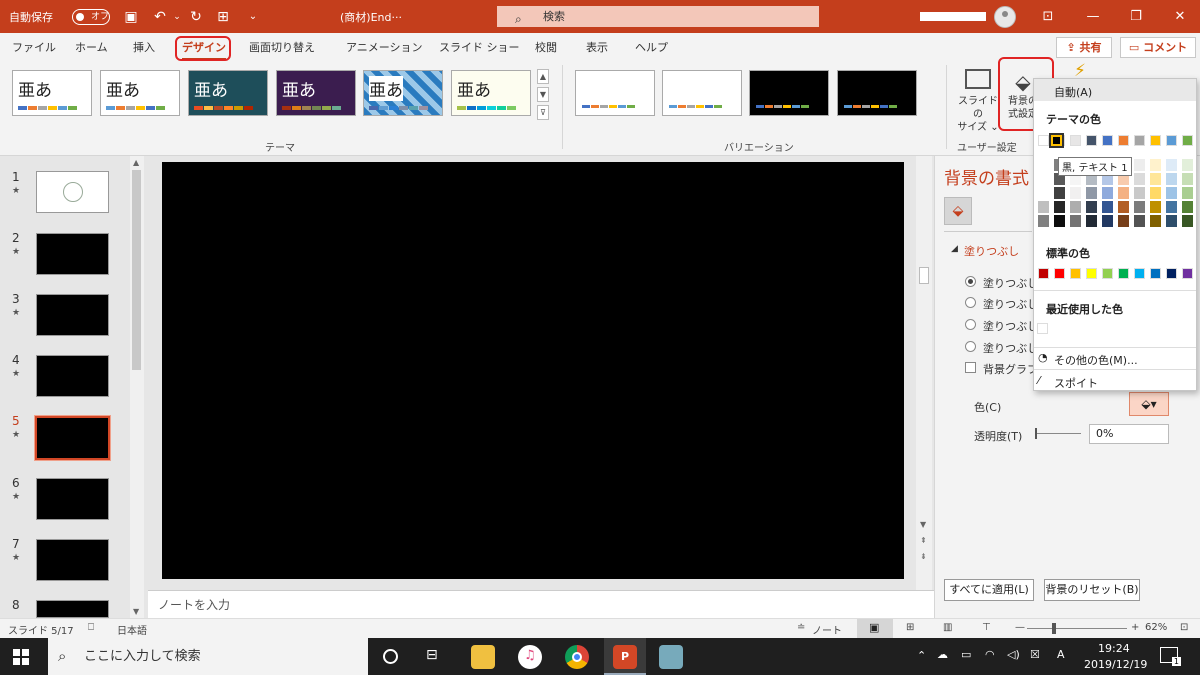 The image size is (1200, 675). What do you see at coordinates (953, 16) in the screenshot?
I see `user-name` at bounding box center [953, 16].